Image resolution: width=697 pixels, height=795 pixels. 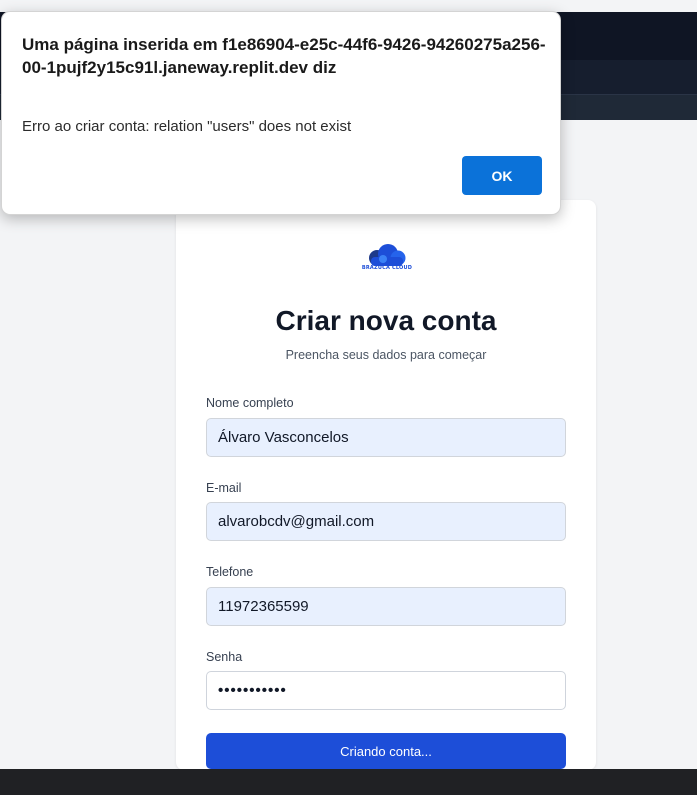 I want to click on email-field, so click(x=386, y=521).